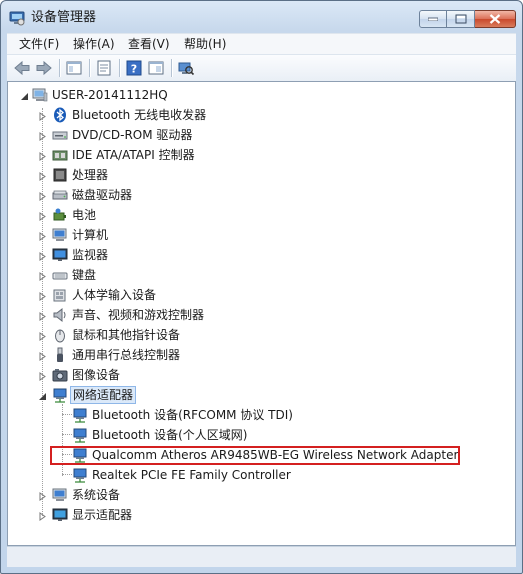  I want to click on tree-item-label: 网络适配器, so click(103, 395).